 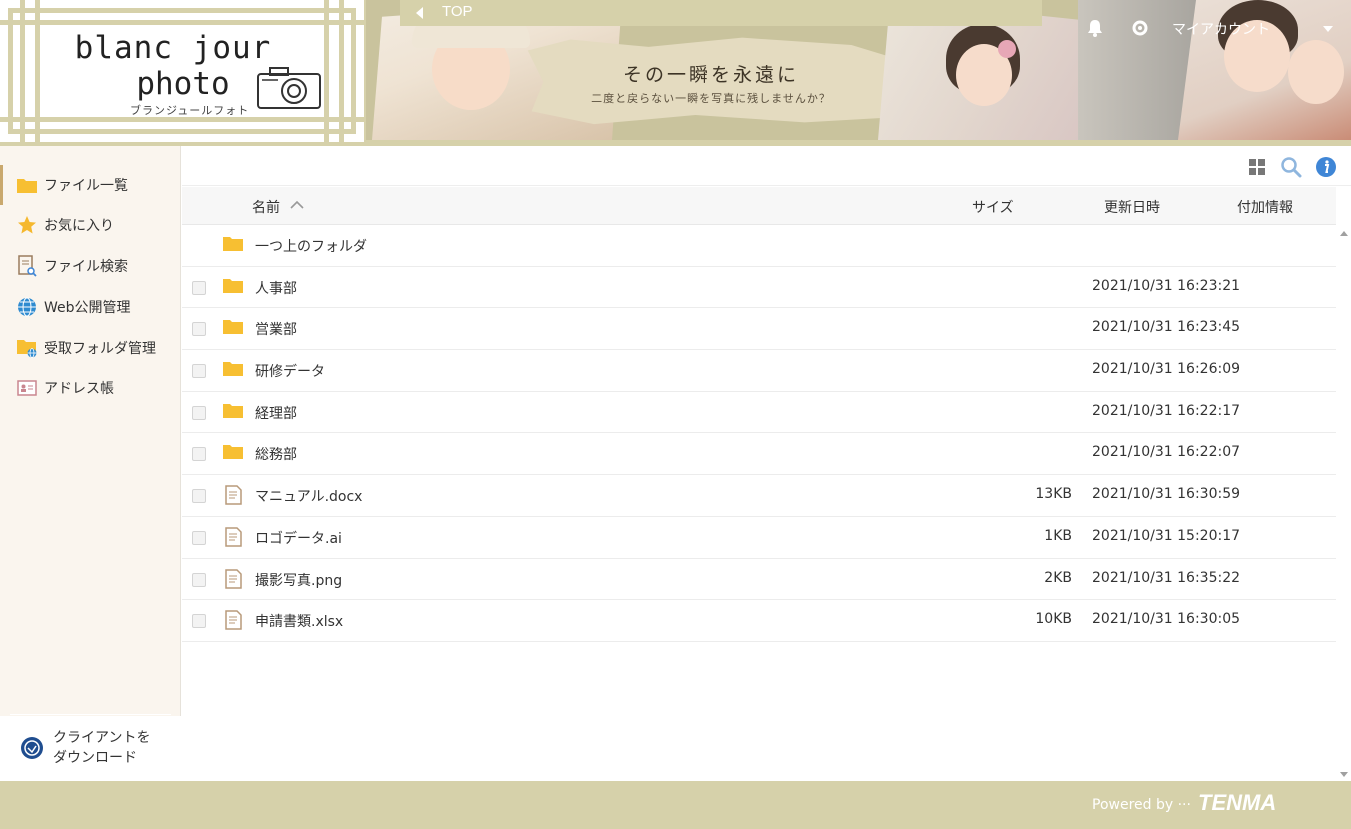 I want to click on download-client-button: クライアントを ダウンロード, so click(x=90, y=748).